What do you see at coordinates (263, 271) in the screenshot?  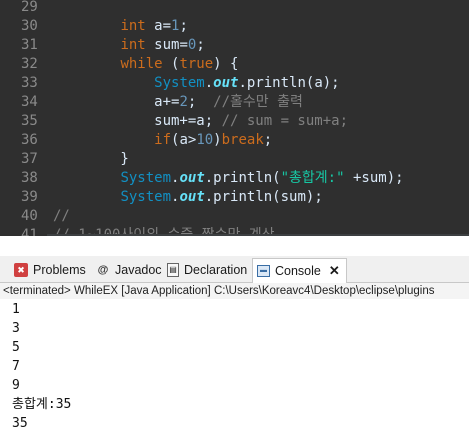 I see `console-icon: ▬` at bounding box center [263, 271].